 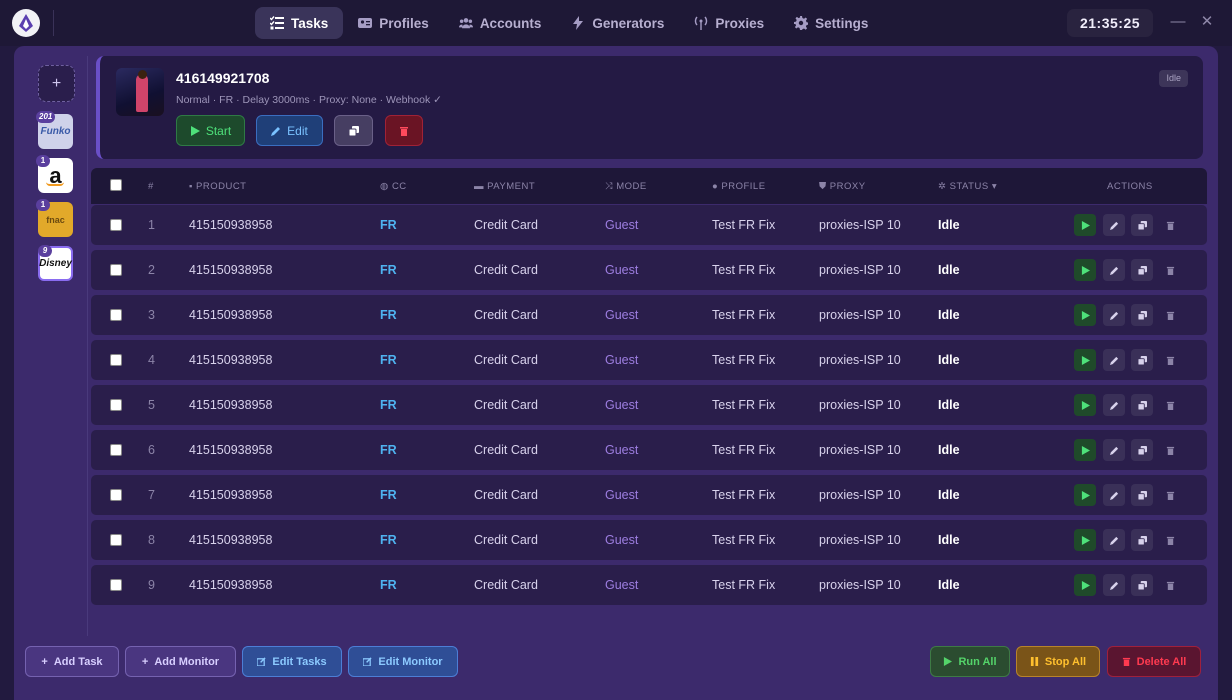 I want to click on gear-icon: ✲, so click(x=944, y=186).